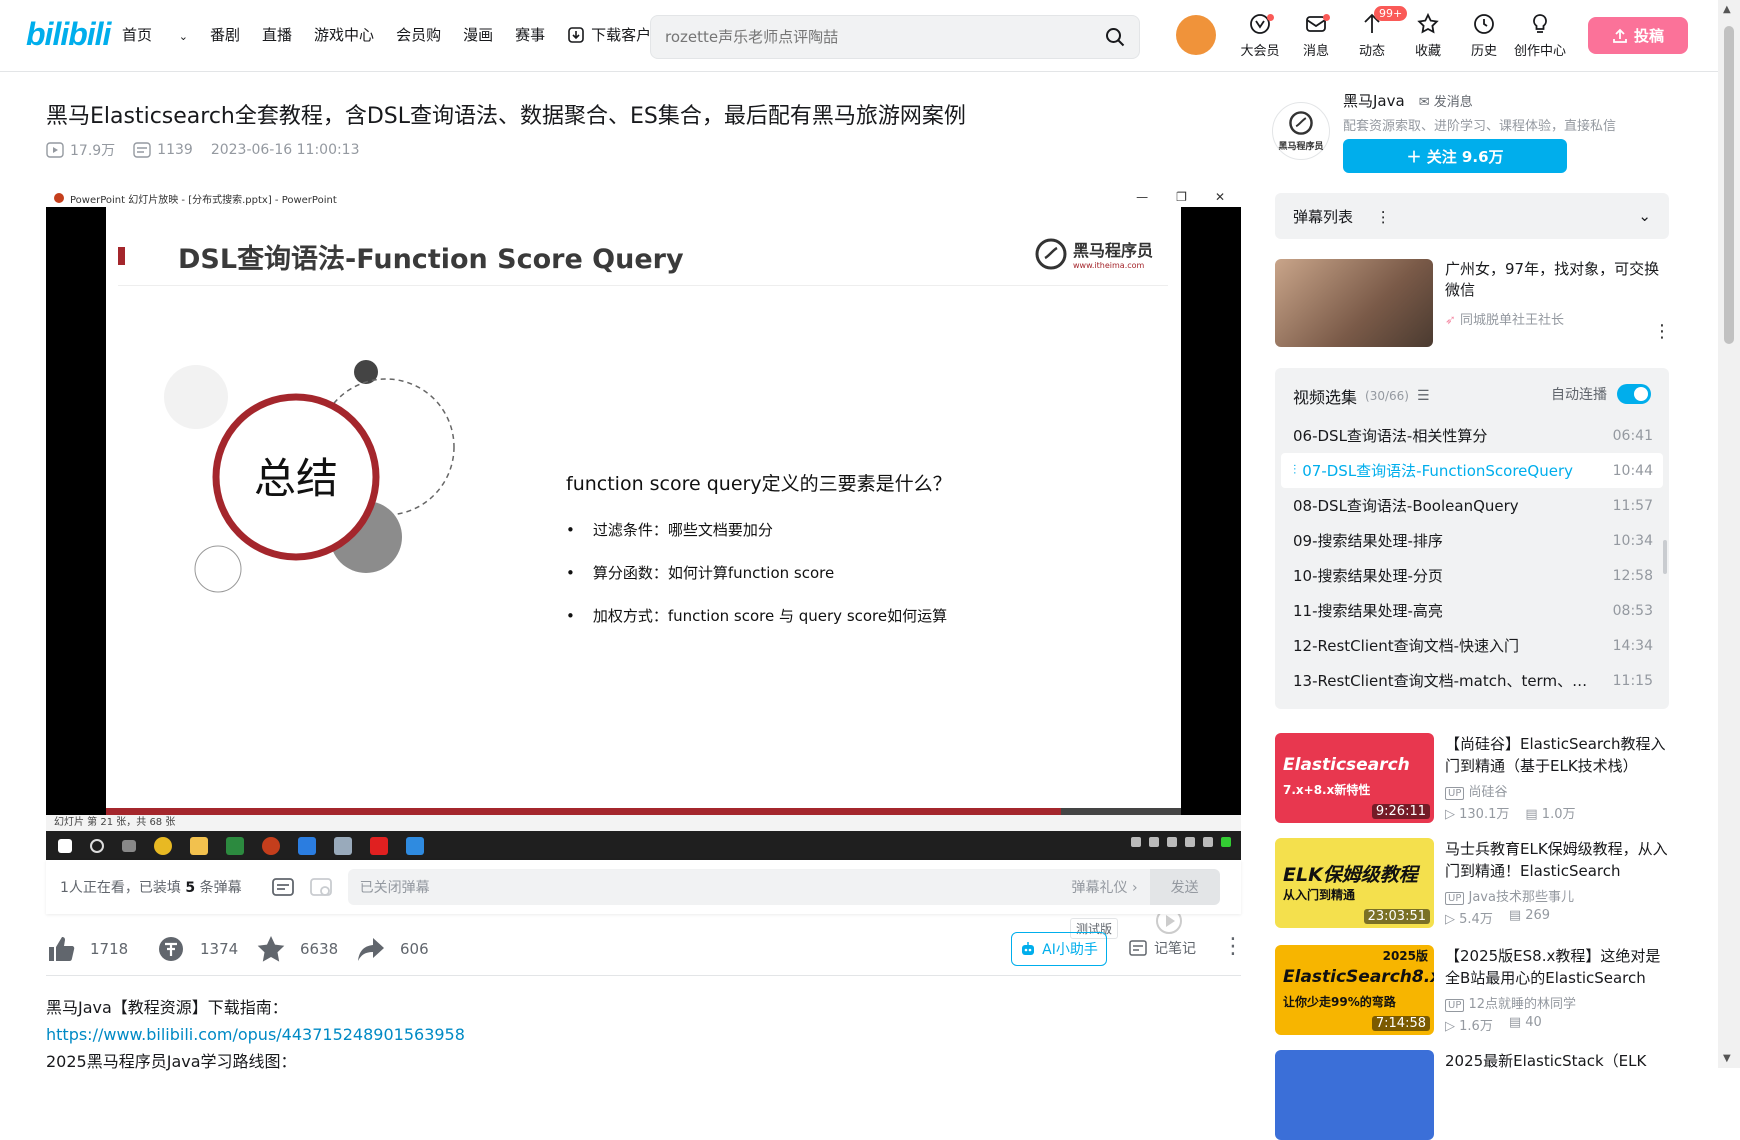  I want to click on episode-duration: 06:41, so click(1632, 435).